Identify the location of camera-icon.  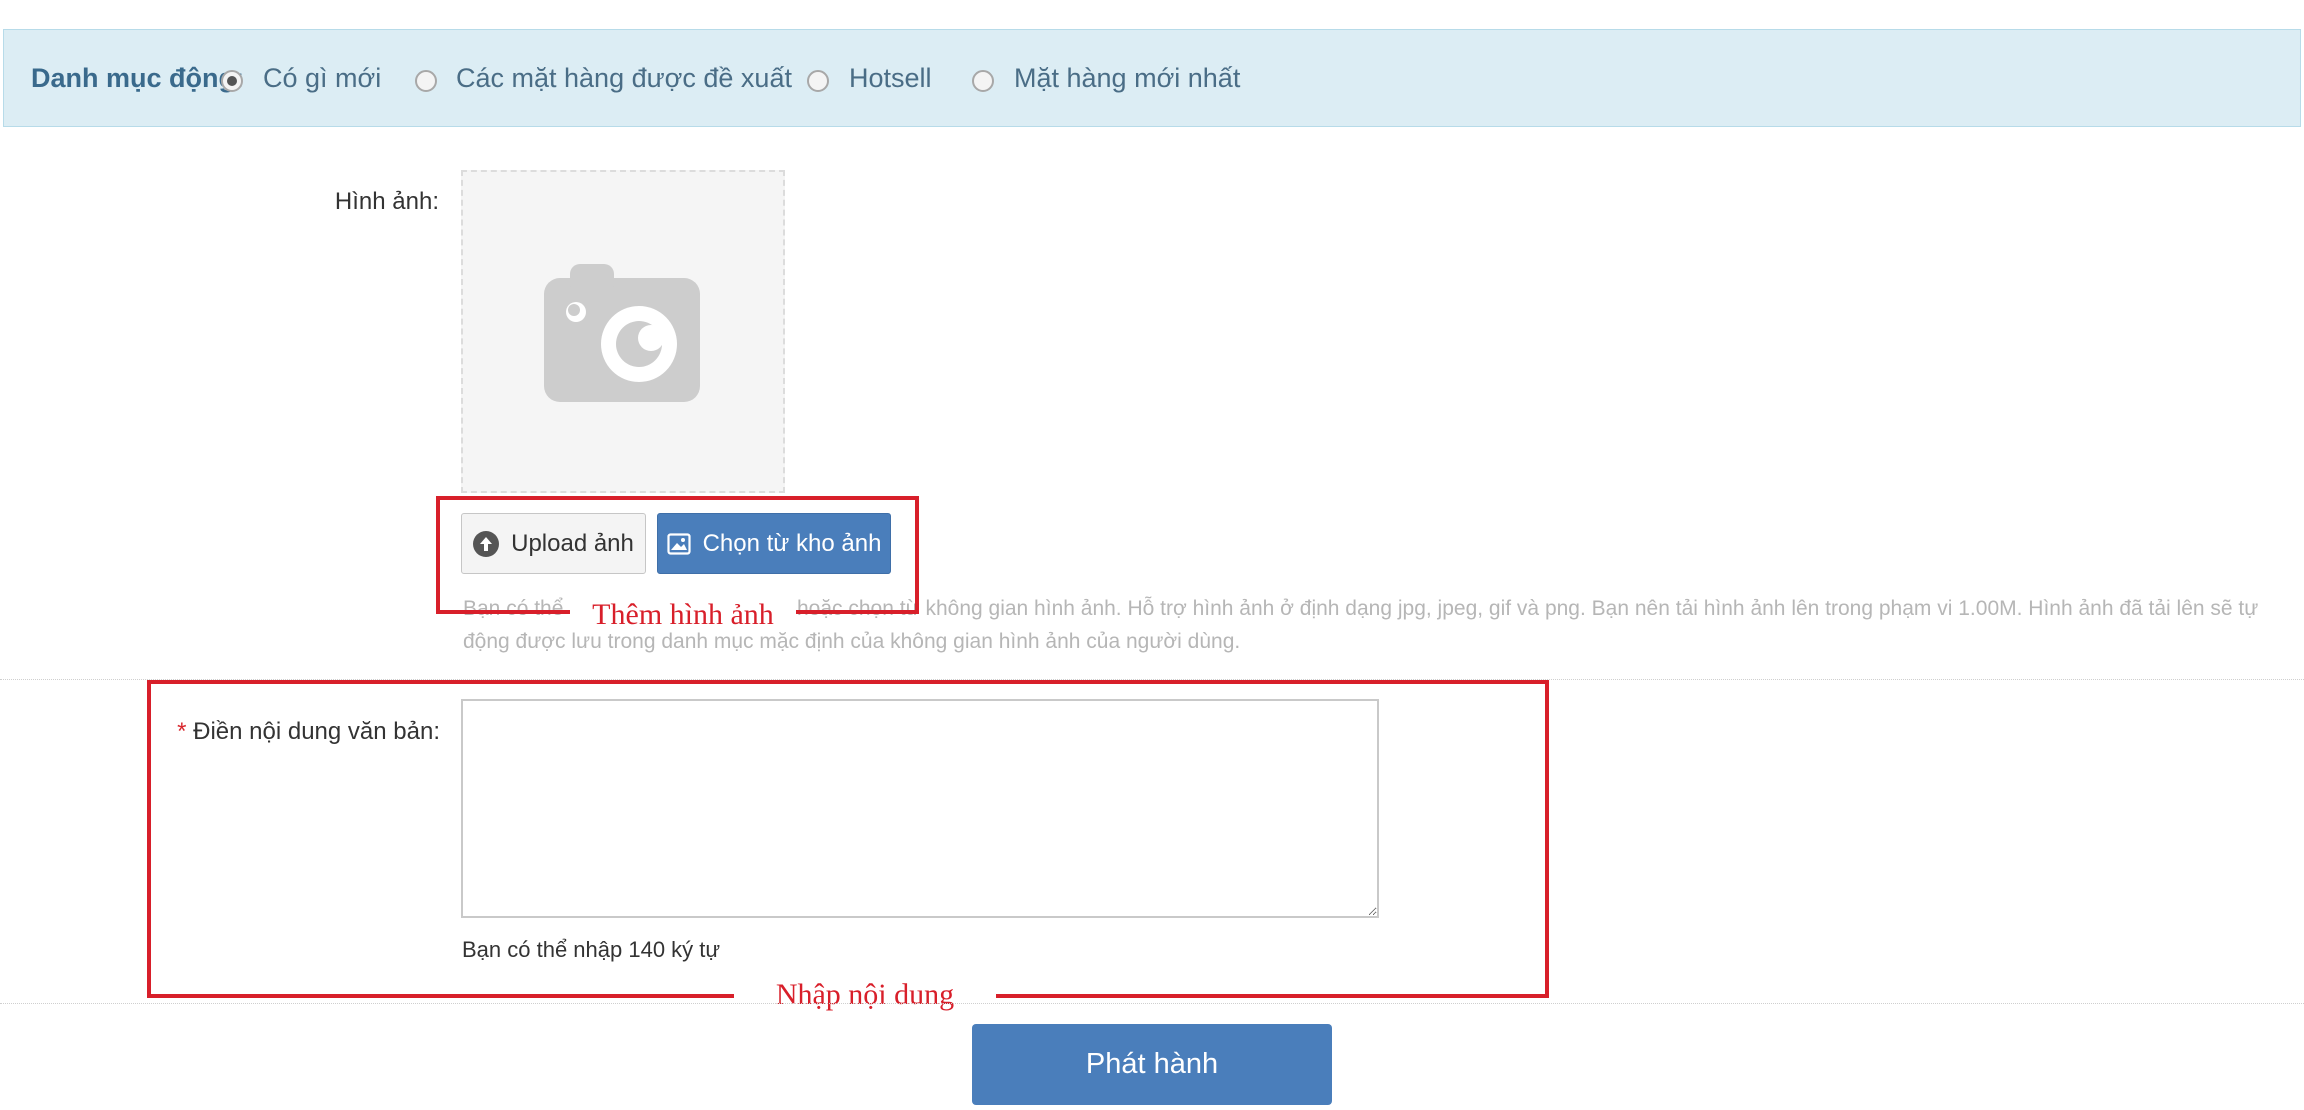
(622, 333).